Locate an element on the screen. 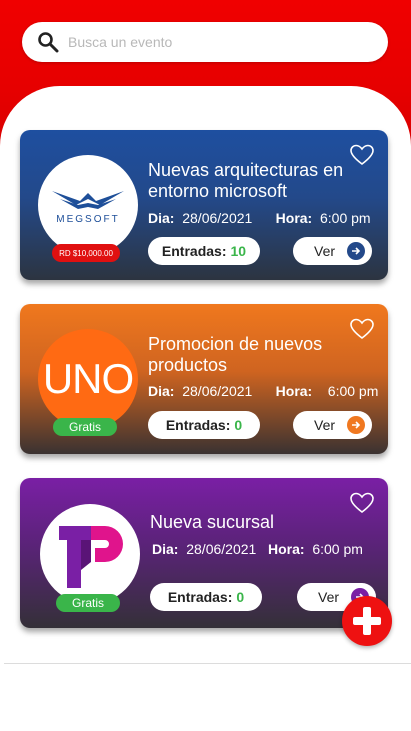 The height and width of the screenshot is (731, 411). search-bar is located at coordinates (205, 42).